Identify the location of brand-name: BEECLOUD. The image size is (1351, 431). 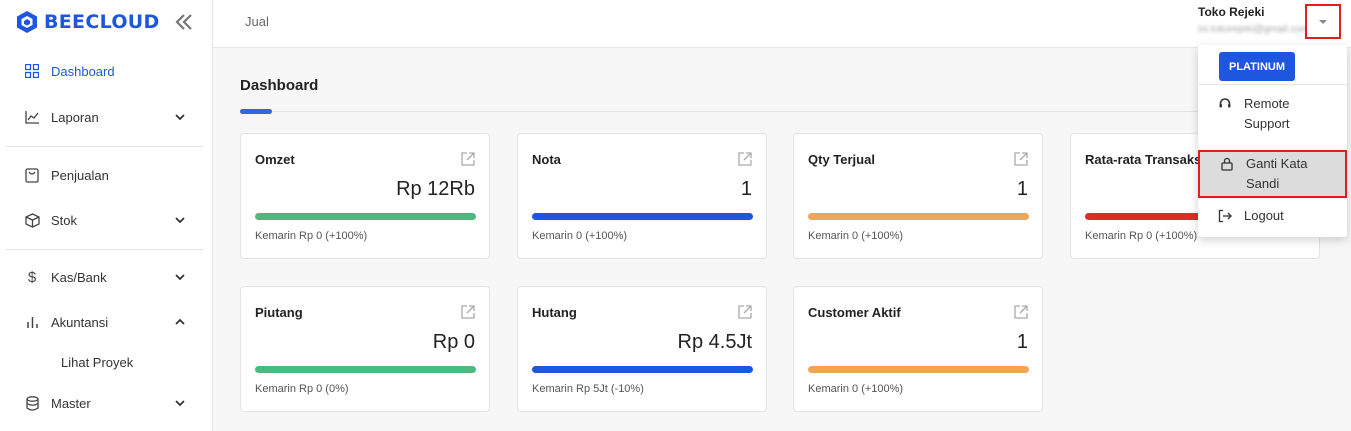
(102, 22).